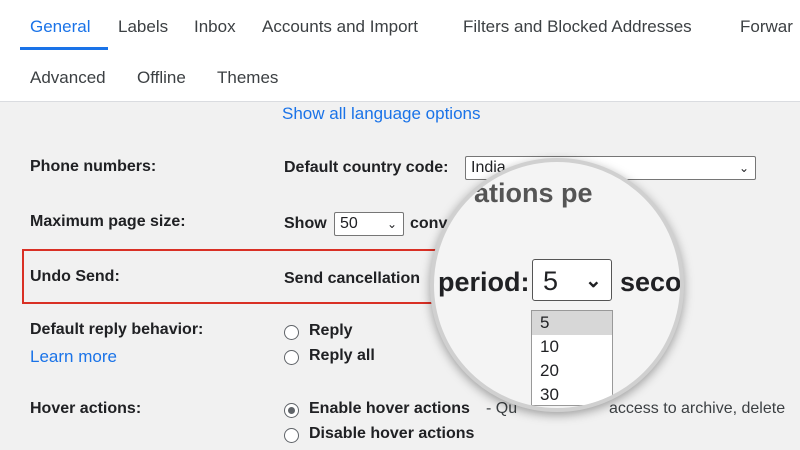 The height and width of the screenshot is (450, 800). Describe the element at coordinates (93, 166) in the screenshot. I see `phone-numbers-label: Phone numbers:` at that location.